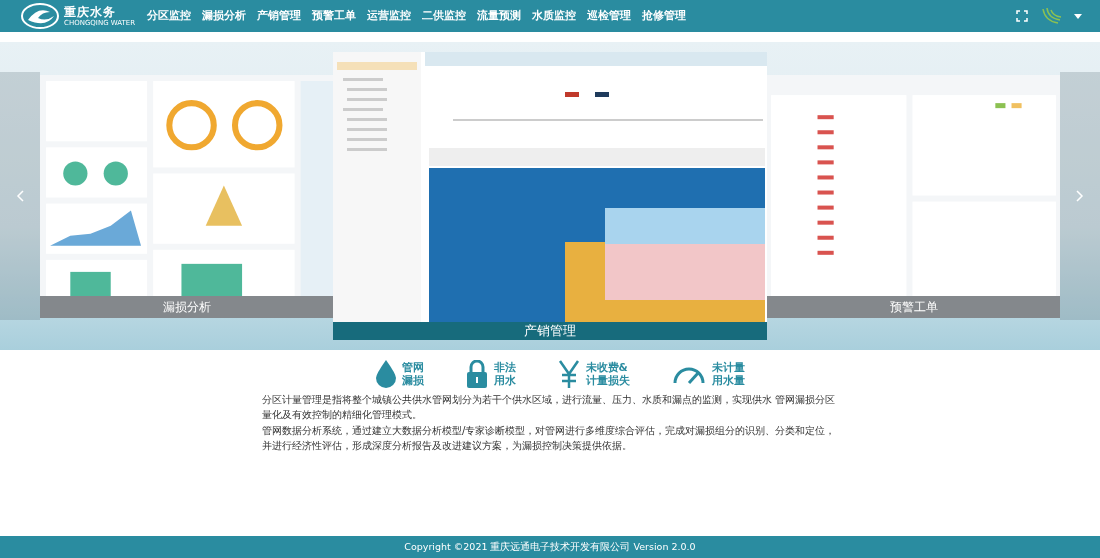  I want to click on nav-link: 巡检管理, so click(609, 16).